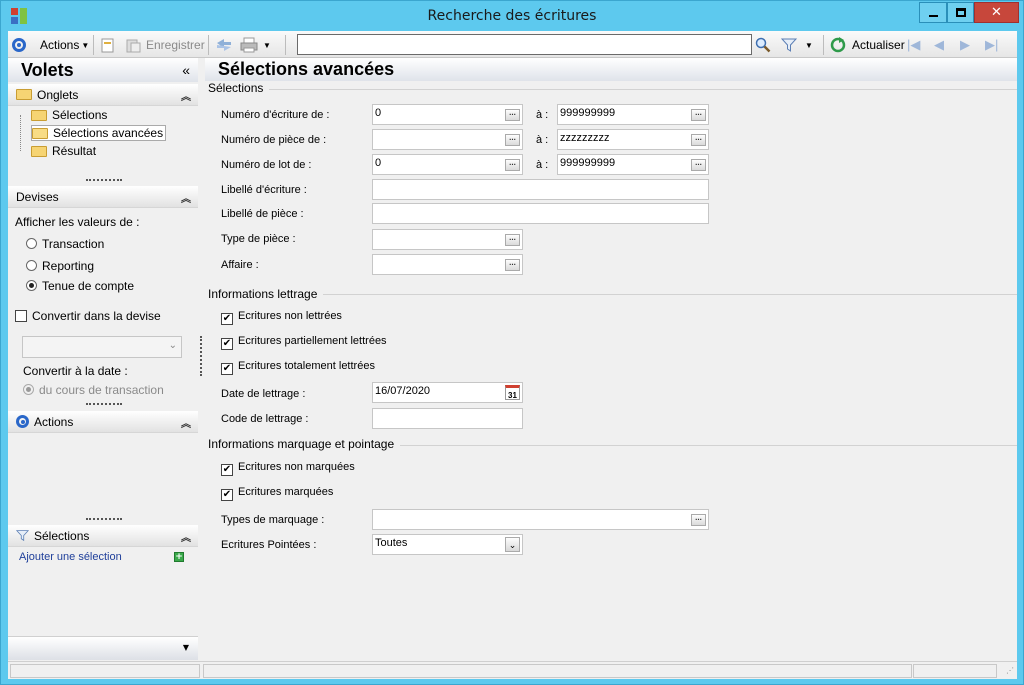 Image resolution: width=1024 pixels, height=685 pixels. What do you see at coordinates (179, 557) in the screenshot?
I see `add-icon: +` at bounding box center [179, 557].